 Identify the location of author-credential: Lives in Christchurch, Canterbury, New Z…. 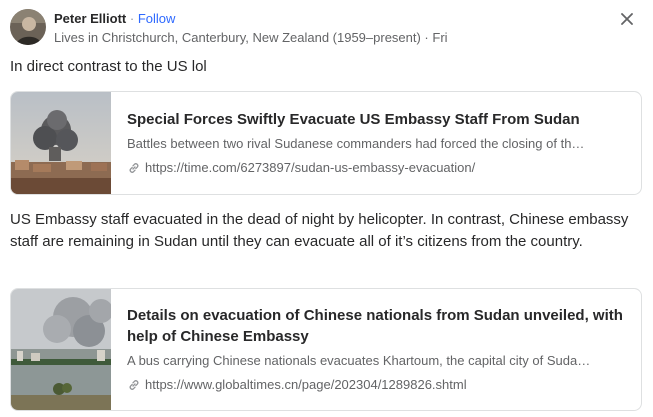
(251, 38).